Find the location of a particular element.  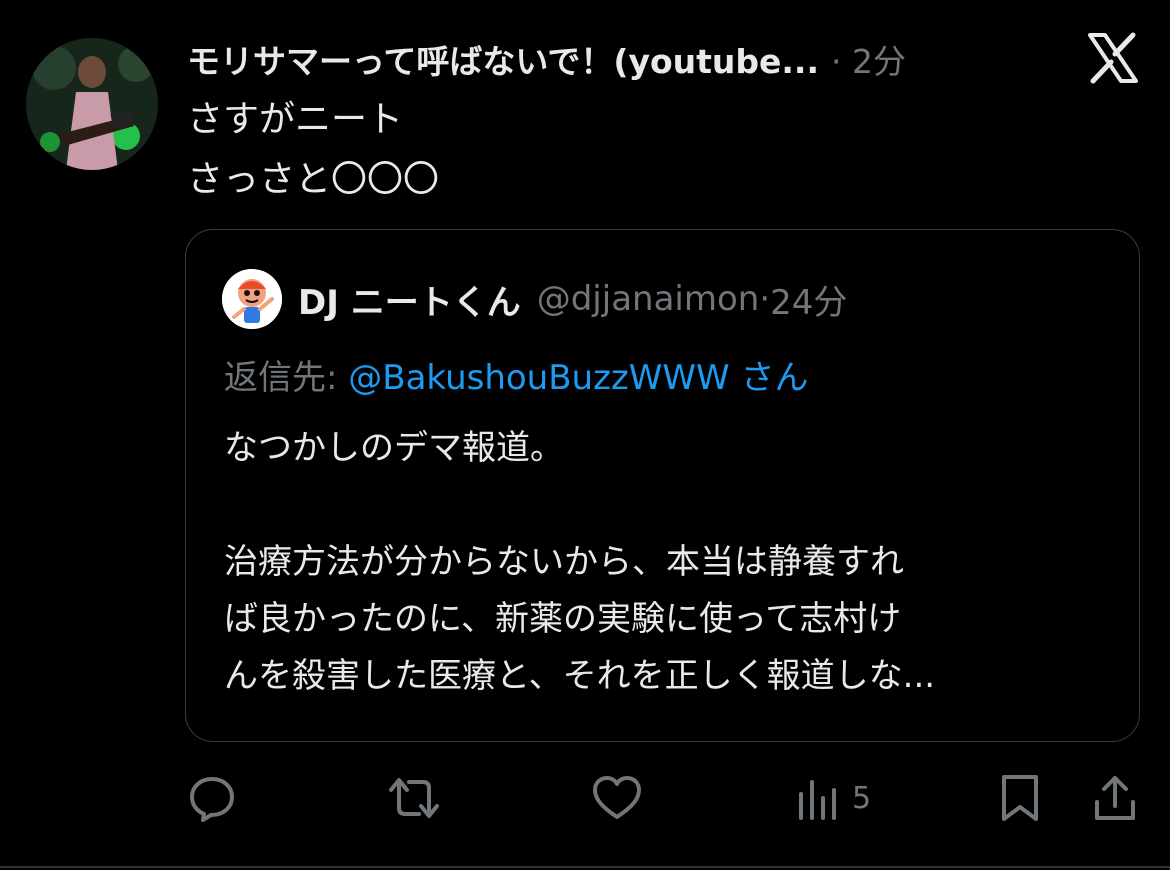

quoted-tweet-header: DJ ニートくん @djjanaimon · 24分 is located at coordinates (572, 299).